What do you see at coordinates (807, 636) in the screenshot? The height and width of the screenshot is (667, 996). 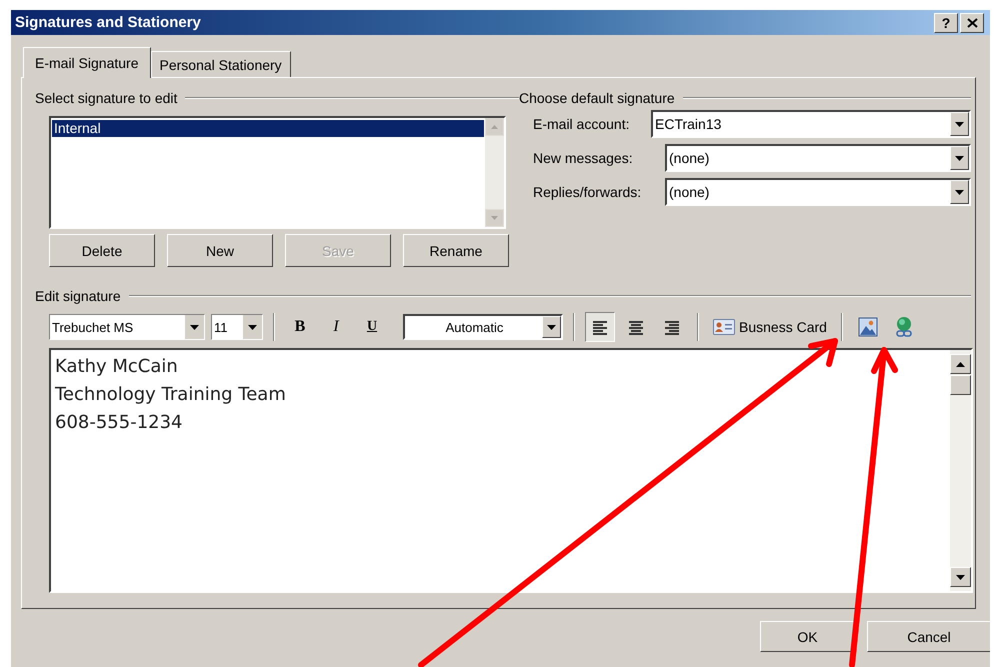 I see `dialog-button: OK` at bounding box center [807, 636].